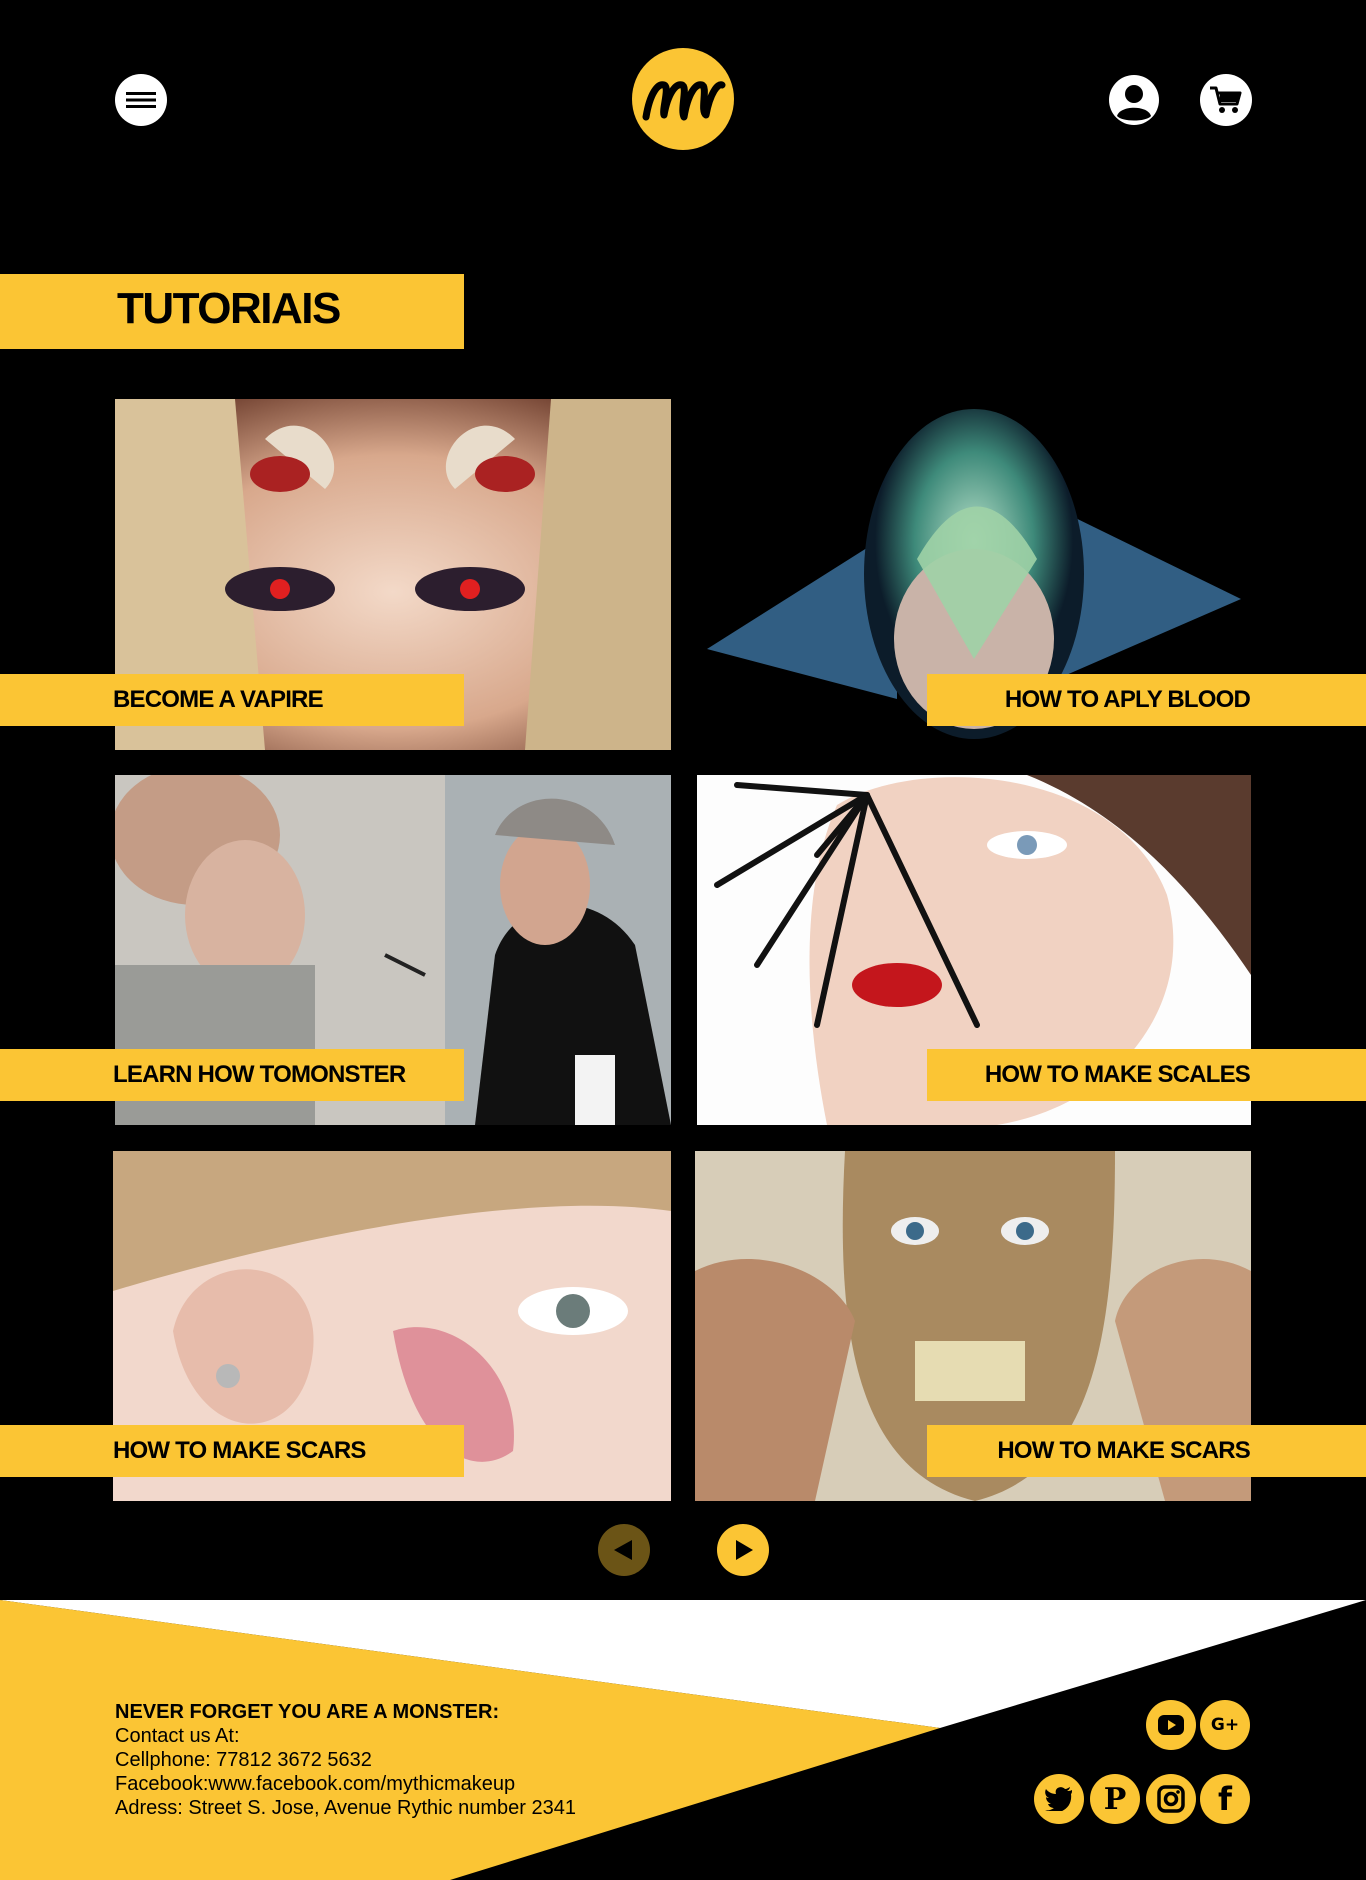 The image size is (1366, 1880). I want to click on page-title: TUTORIAIS, so click(229, 308).